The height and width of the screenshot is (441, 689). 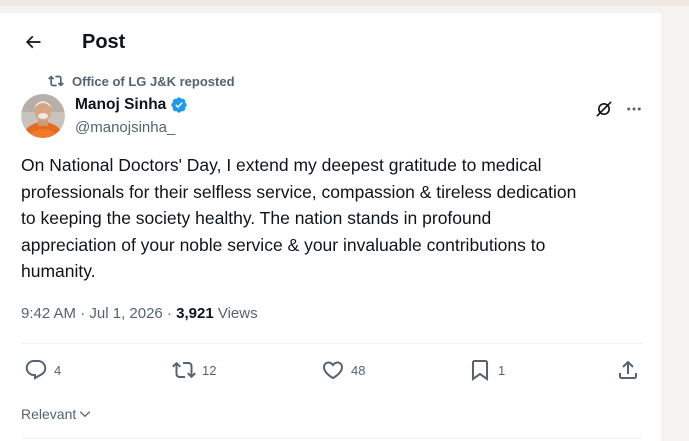 I want to click on reply-button: 4, so click(x=42, y=370).